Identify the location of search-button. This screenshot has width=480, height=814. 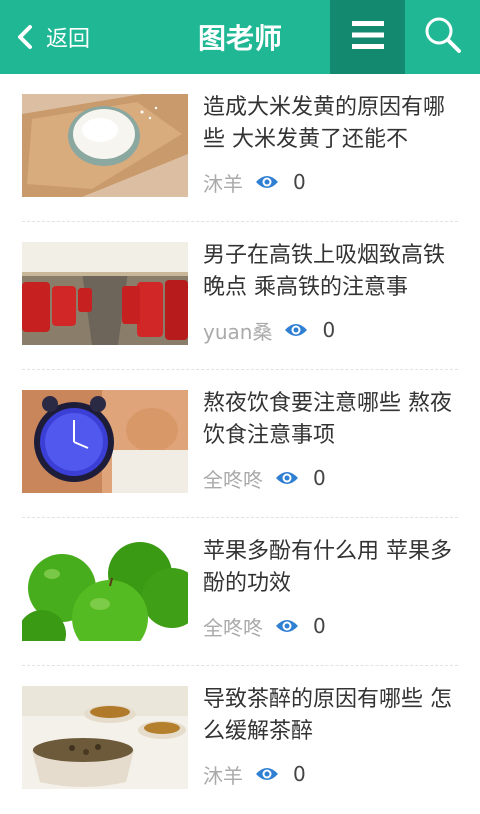
(442, 37).